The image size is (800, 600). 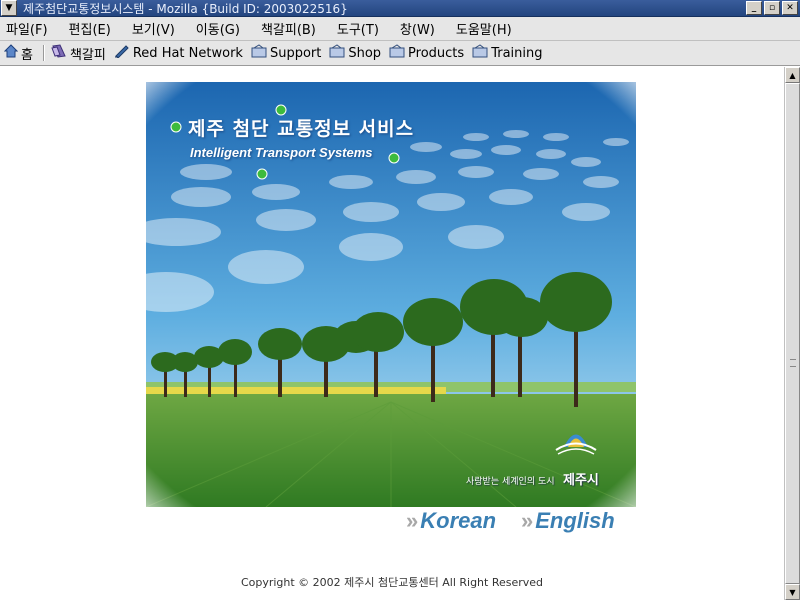 What do you see at coordinates (793, 363) in the screenshot?
I see `scrollbar-grip-icon` at bounding box center [793, 363].